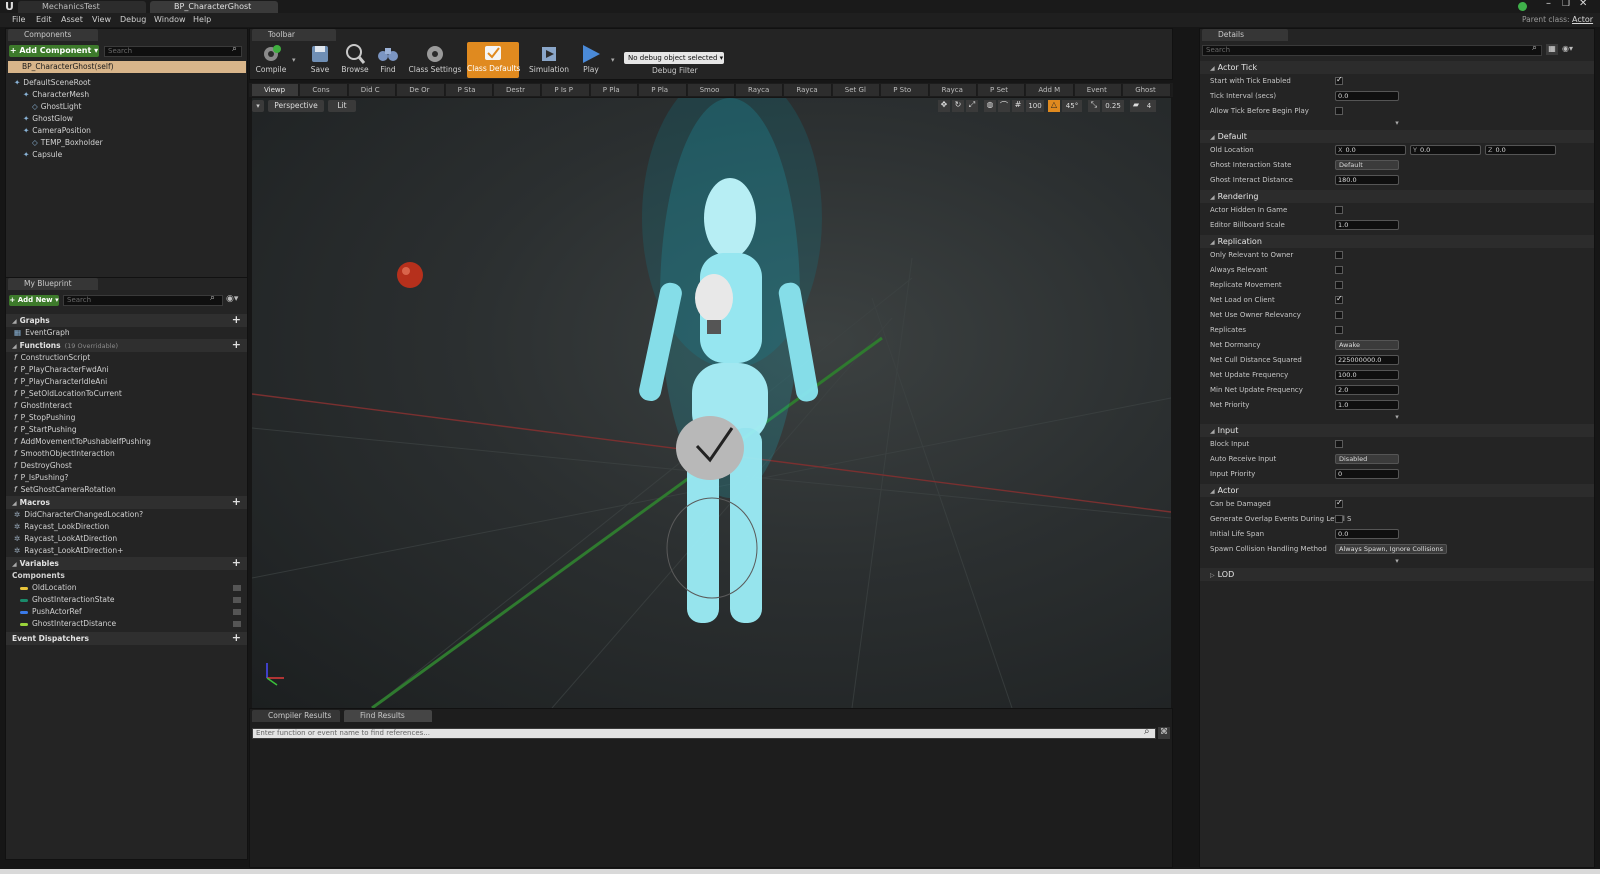  Describe the element at coordinates (170, 20) in the screenshot. I see `menu-window: Window` at that location.